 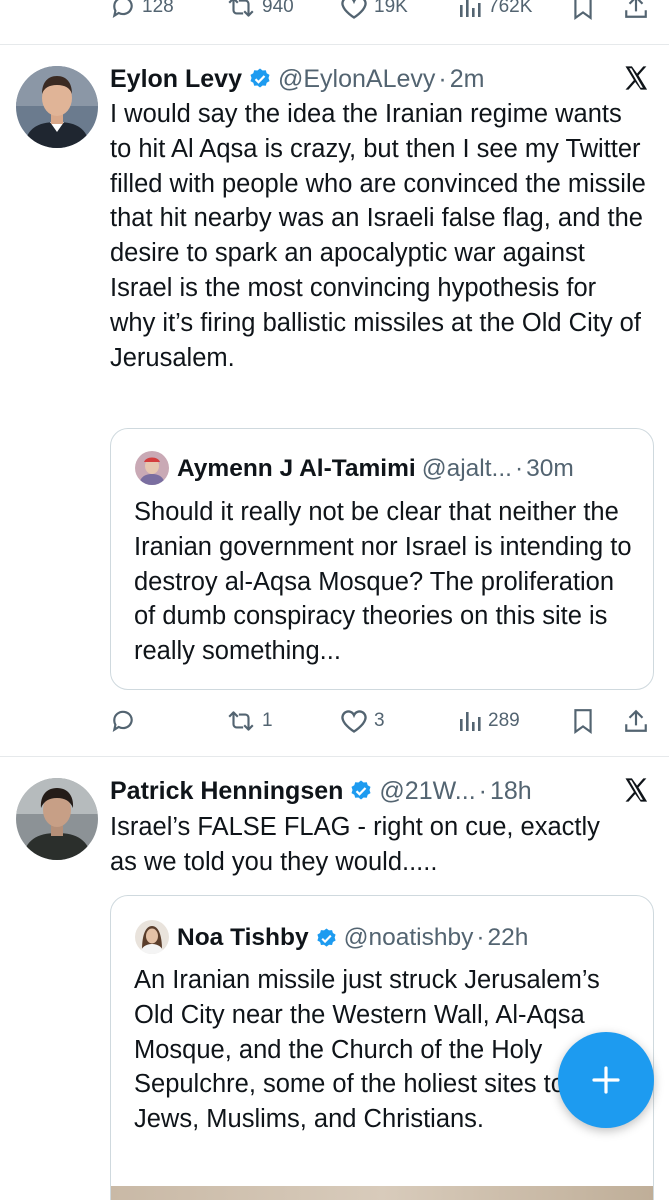 I want to click on repost-count: 1, so click(x=267, y=720).